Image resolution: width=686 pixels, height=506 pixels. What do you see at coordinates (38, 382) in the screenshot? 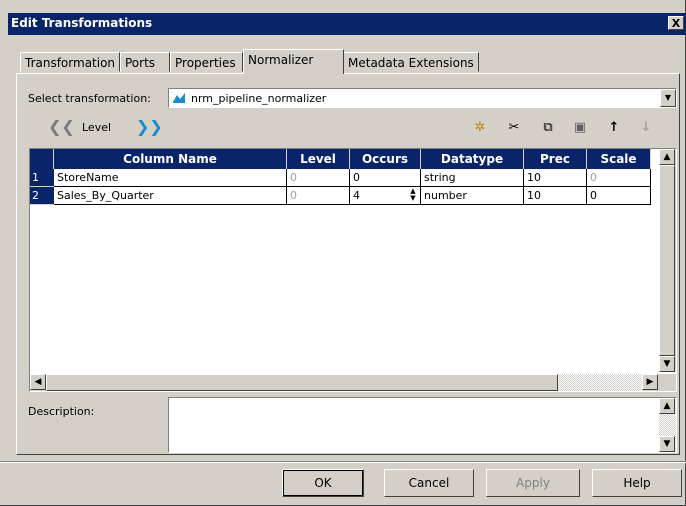
I see `scroll-left-icon: ◀` at bounding box center [38, 382].